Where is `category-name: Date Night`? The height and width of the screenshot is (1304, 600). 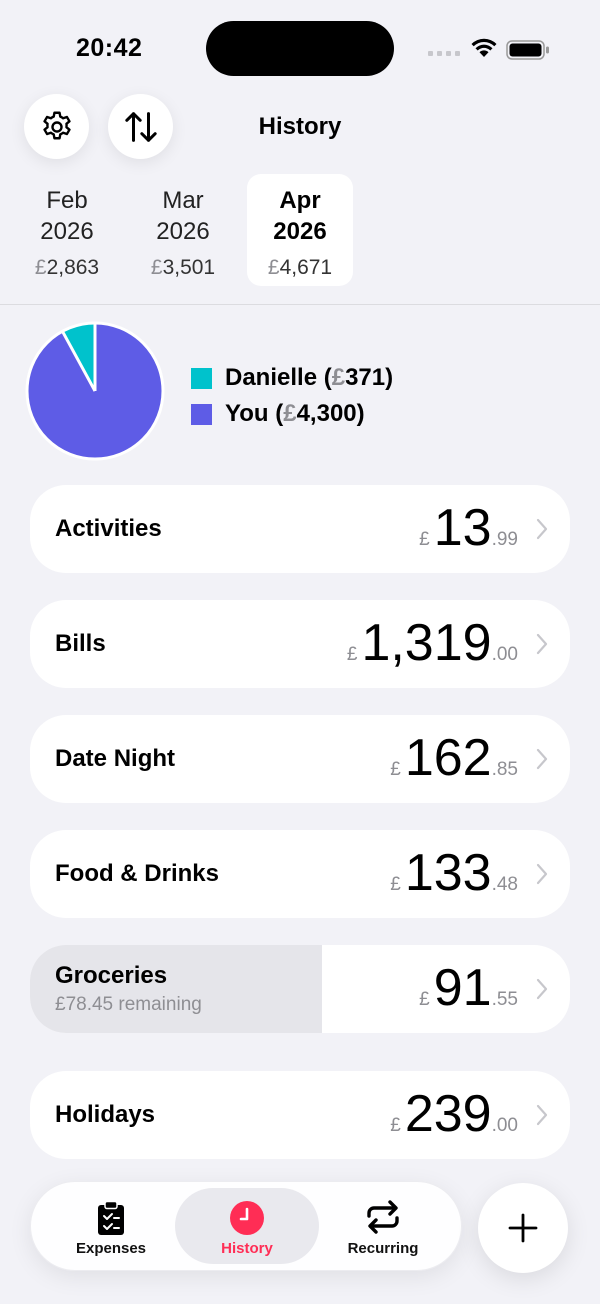 category-name: Date Night is located at coordinates (115, 758).